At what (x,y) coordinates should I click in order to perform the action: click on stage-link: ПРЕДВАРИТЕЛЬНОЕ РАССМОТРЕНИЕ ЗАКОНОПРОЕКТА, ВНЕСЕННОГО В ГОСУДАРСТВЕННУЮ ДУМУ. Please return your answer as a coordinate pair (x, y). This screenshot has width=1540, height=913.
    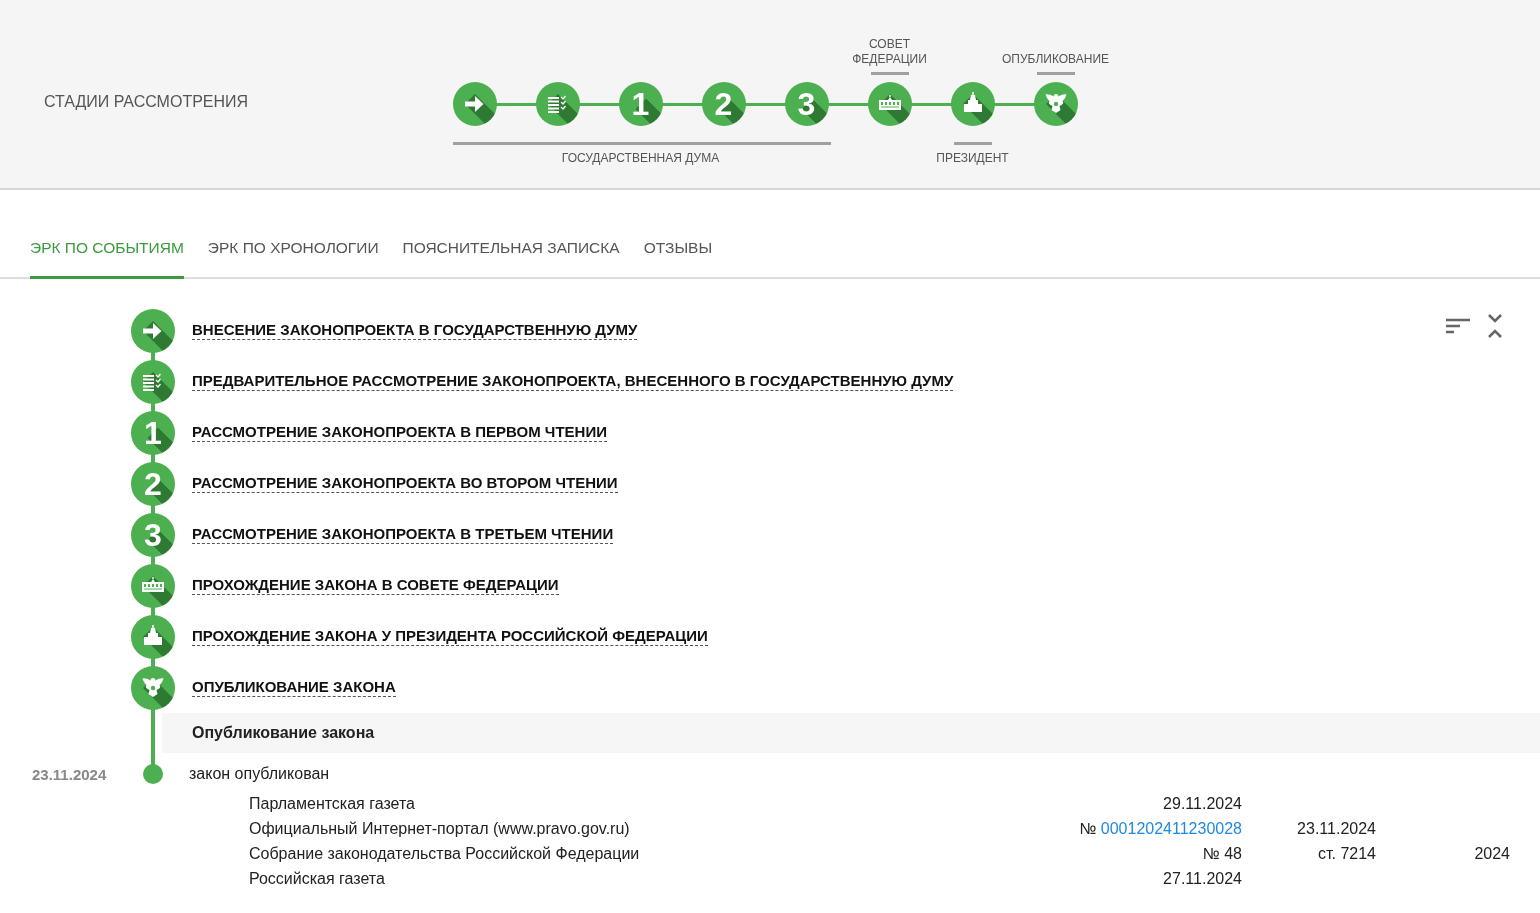
    Looking at the image, I should click on (573, 381).